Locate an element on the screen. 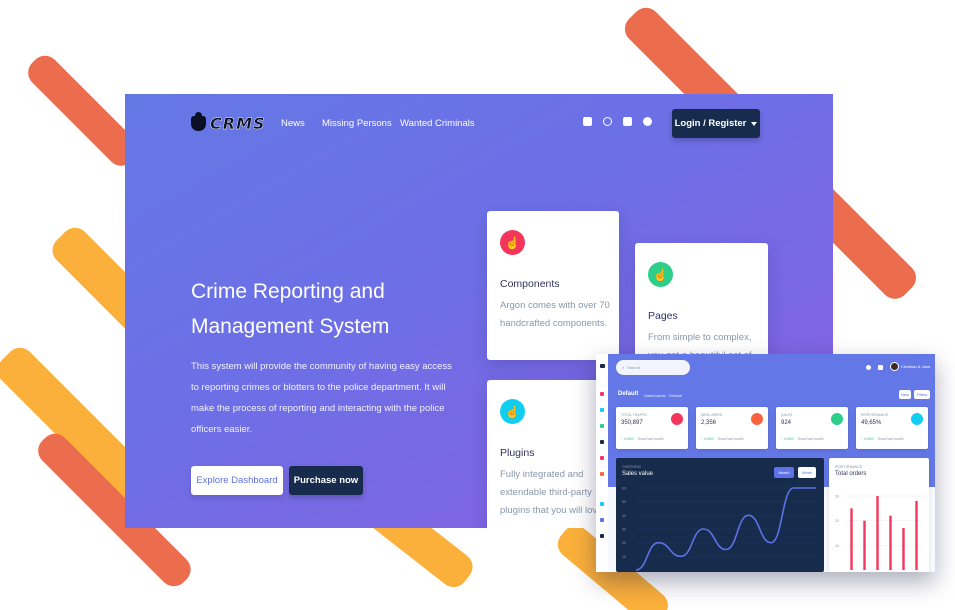 This screenshot has height=610, width=955. stat-label: TOTAL TRAFFIC is located at coordinates (634, 415).